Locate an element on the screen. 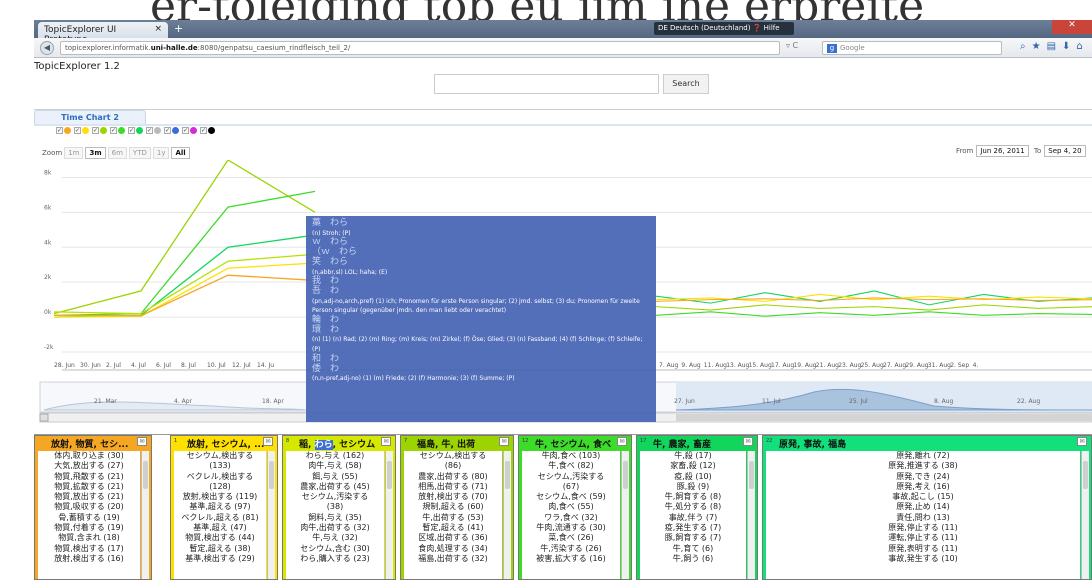  topic-word: 原発,停止する (11) is located at coordinates (923, 528).